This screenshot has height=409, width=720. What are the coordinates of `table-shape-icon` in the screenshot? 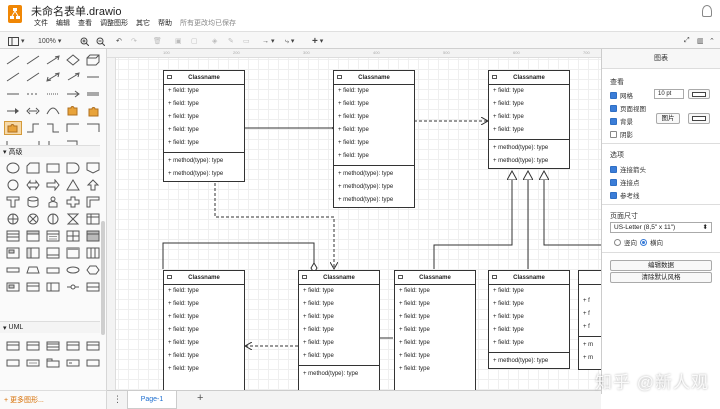 It's located at (73, 236).